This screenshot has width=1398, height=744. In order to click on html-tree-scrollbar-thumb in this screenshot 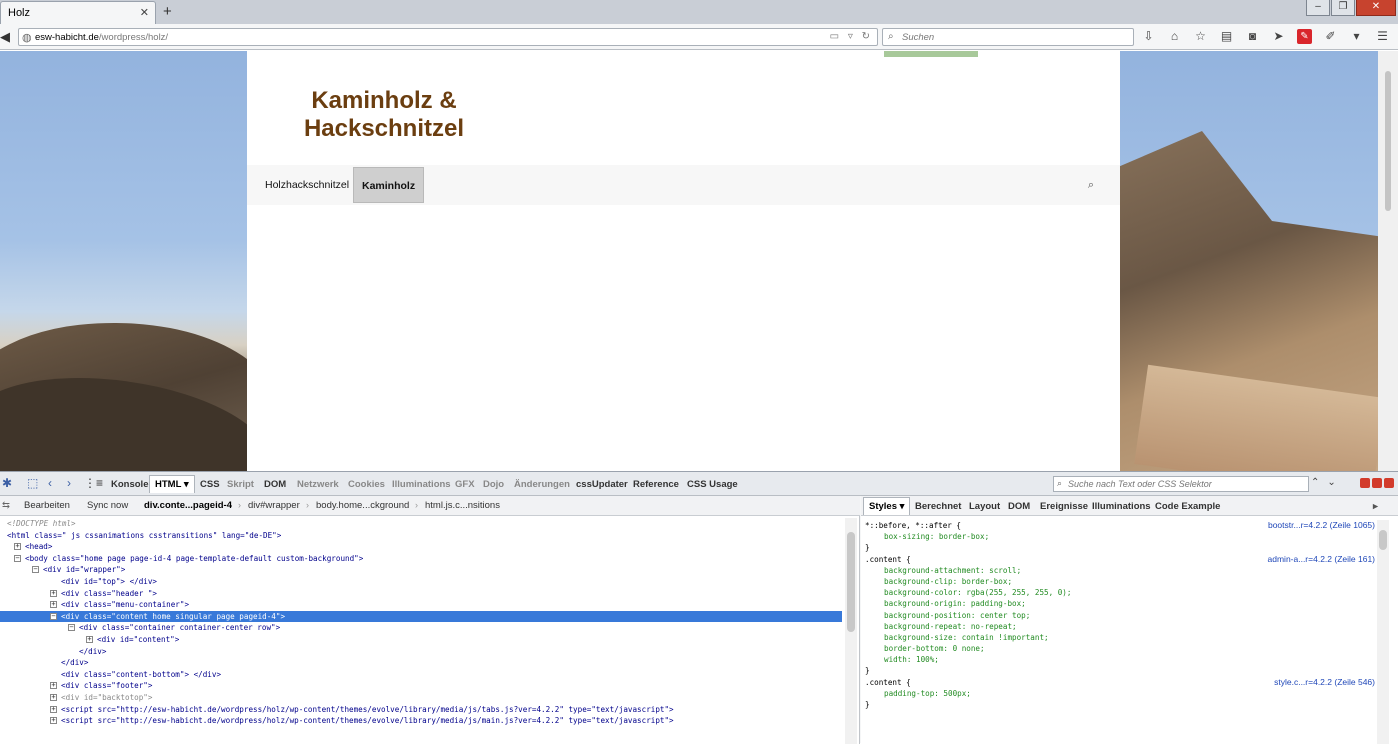, I will do `click(851, 582)`.